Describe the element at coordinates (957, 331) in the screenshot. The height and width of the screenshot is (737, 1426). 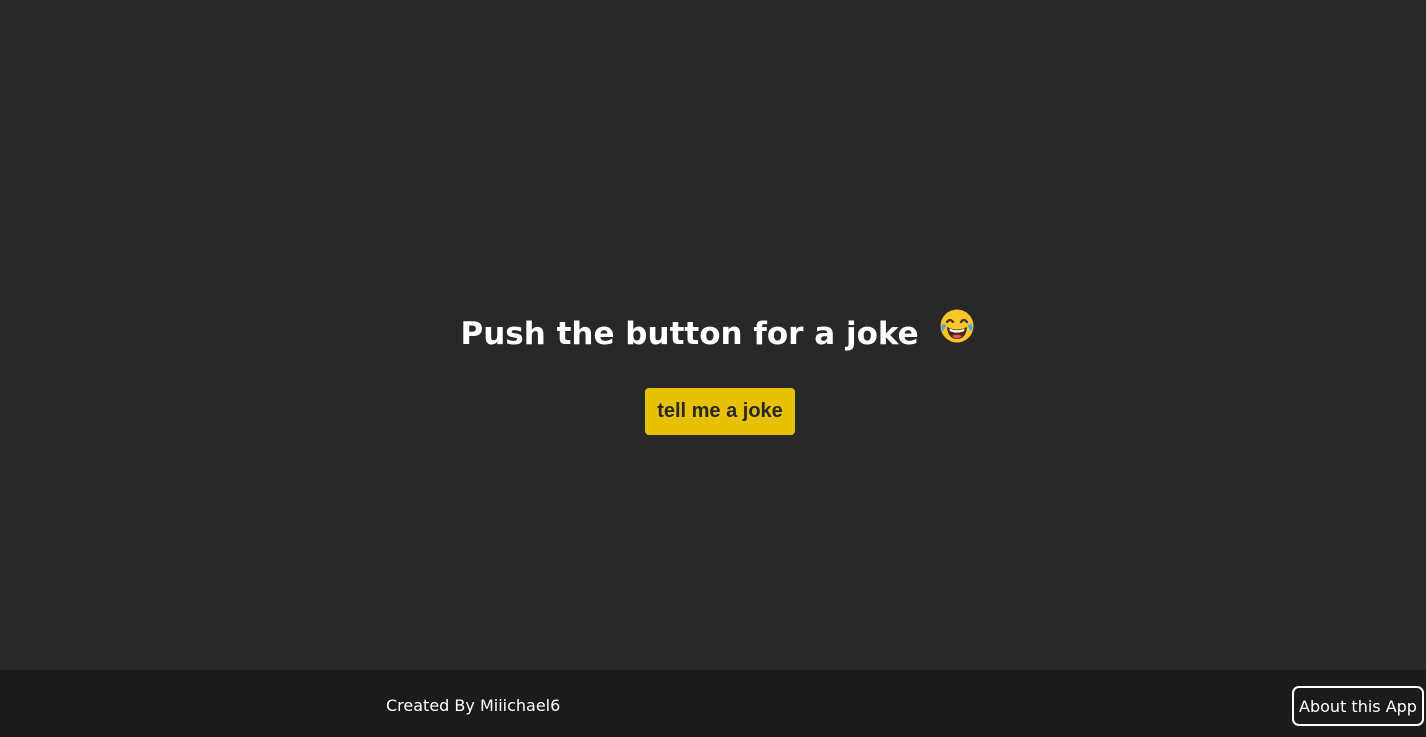
I see `laughing-with-tears-icon` at that location.